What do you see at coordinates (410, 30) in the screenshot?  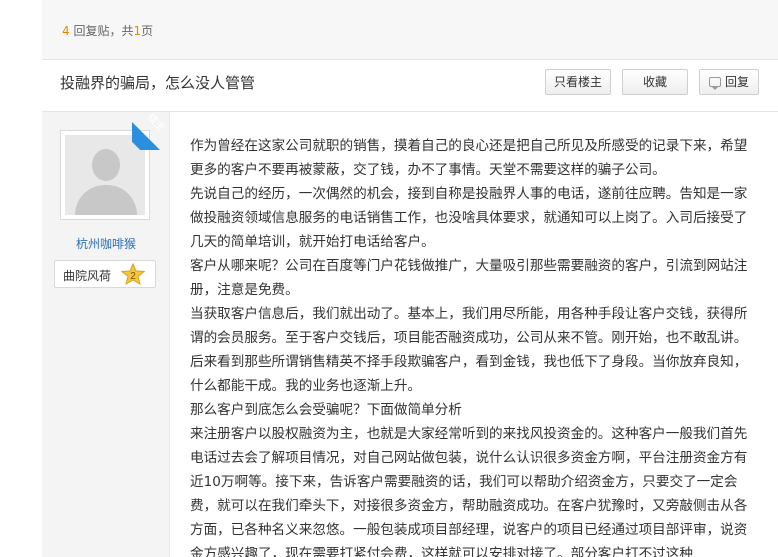 I see `reply-summary-bar: 4 回复贴，共1页` at bounding box center [410, 30].